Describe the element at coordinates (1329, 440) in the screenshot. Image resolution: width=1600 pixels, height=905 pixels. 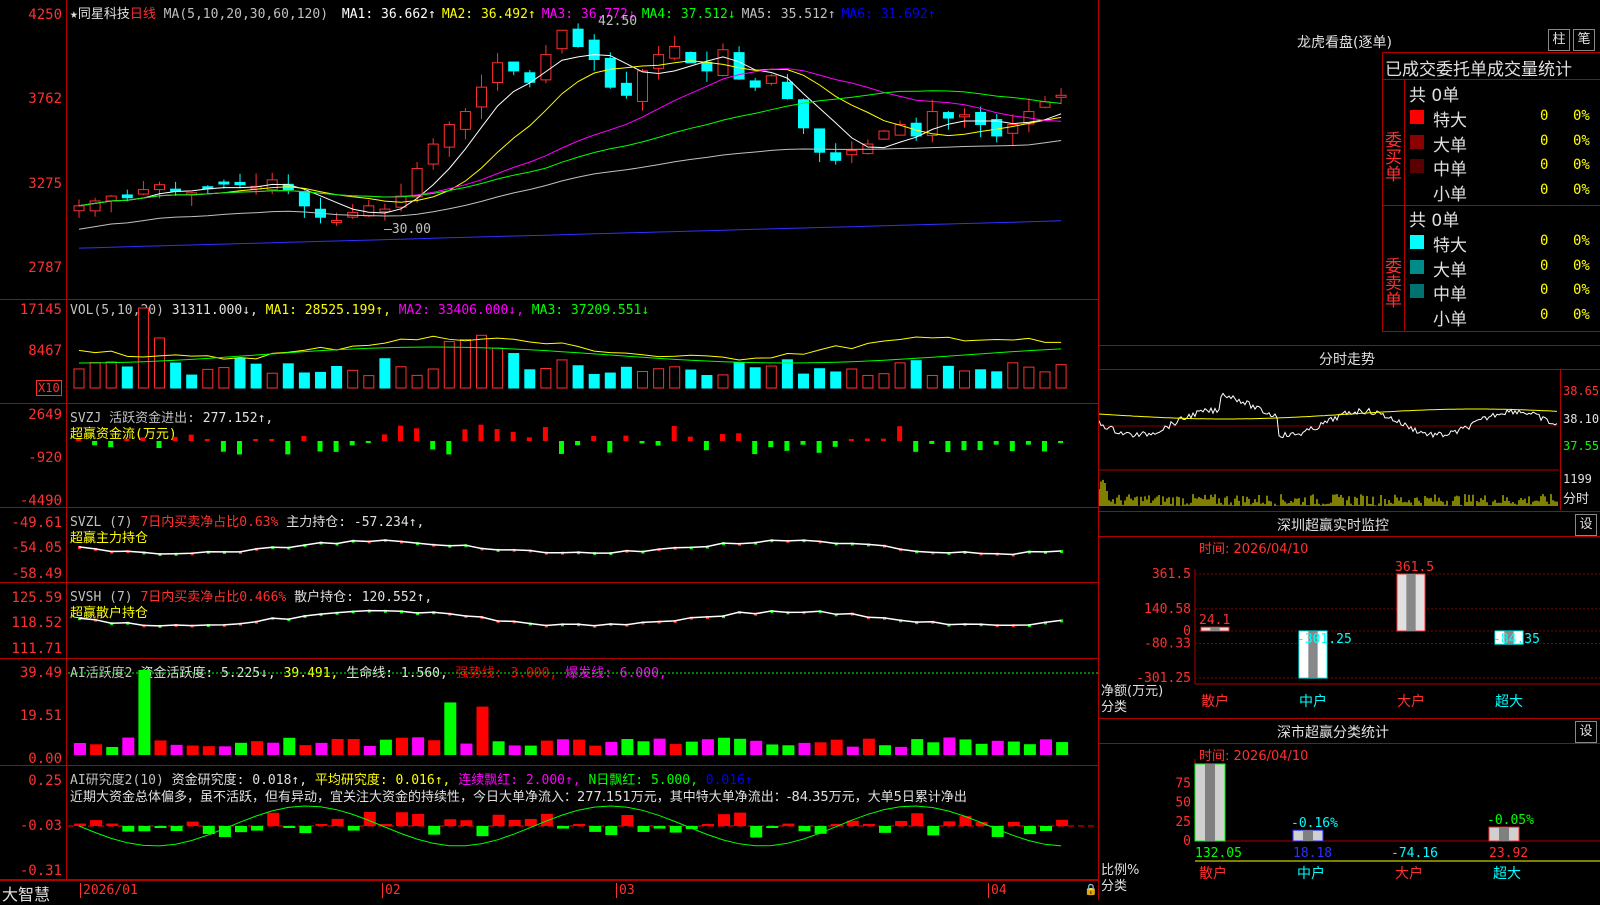
I see `intraday-chart` at that location.